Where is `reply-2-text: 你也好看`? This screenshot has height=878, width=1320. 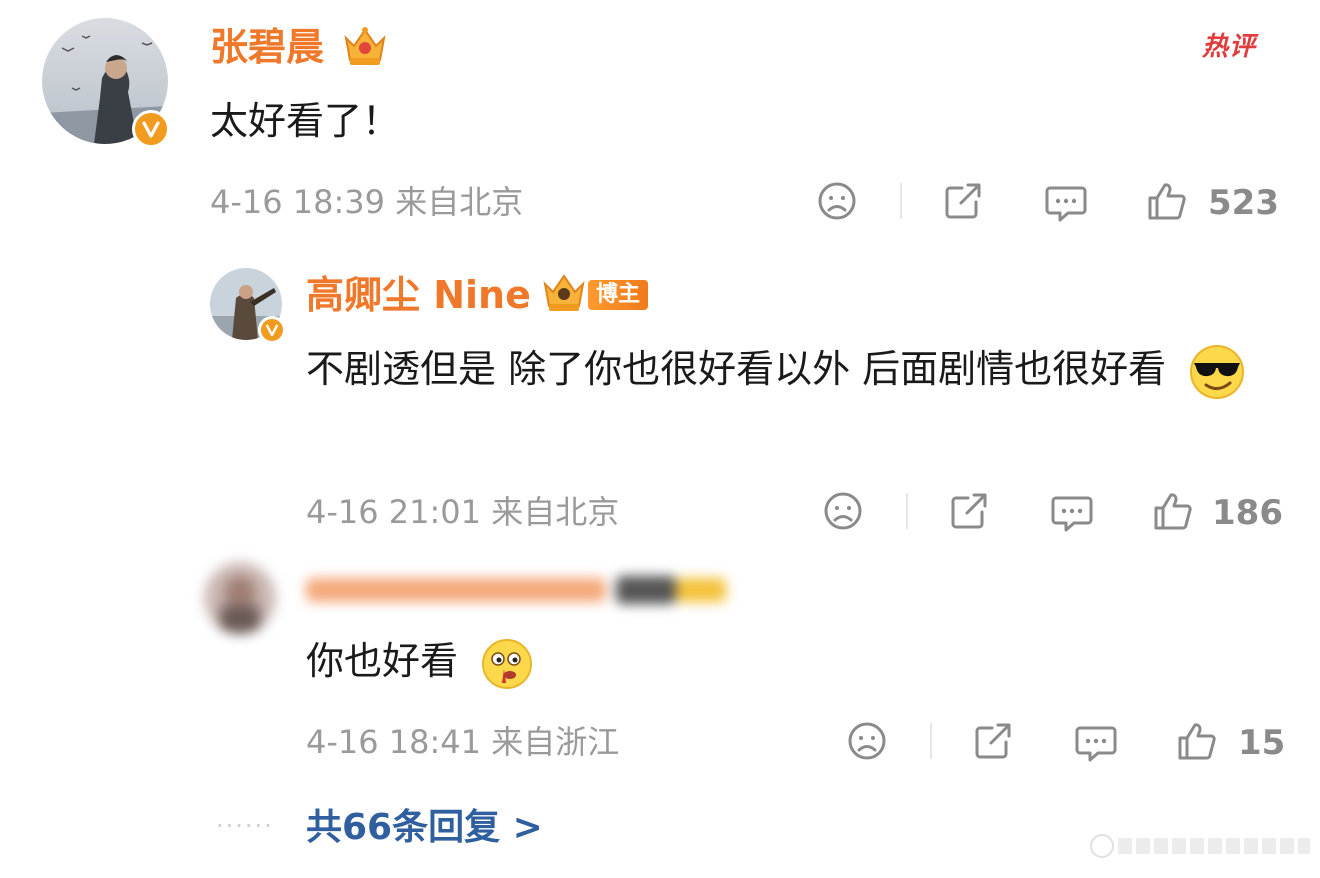
reply-2-text: 你也好看 is located at coordinates (420, 661).